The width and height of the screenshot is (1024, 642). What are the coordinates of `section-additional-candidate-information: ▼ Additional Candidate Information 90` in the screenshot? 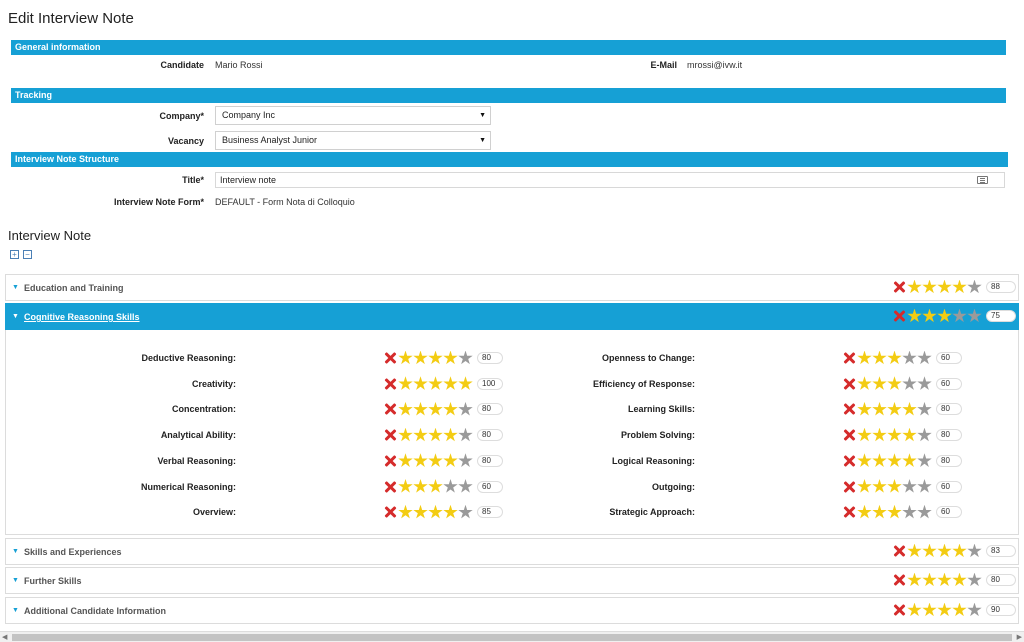 It's located at (512, 610).